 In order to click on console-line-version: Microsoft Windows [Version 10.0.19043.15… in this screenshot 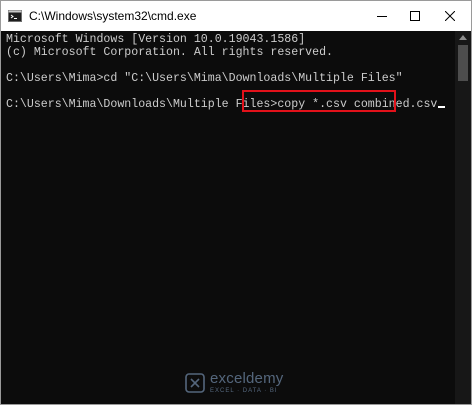, I will do `click(156, 39)`.